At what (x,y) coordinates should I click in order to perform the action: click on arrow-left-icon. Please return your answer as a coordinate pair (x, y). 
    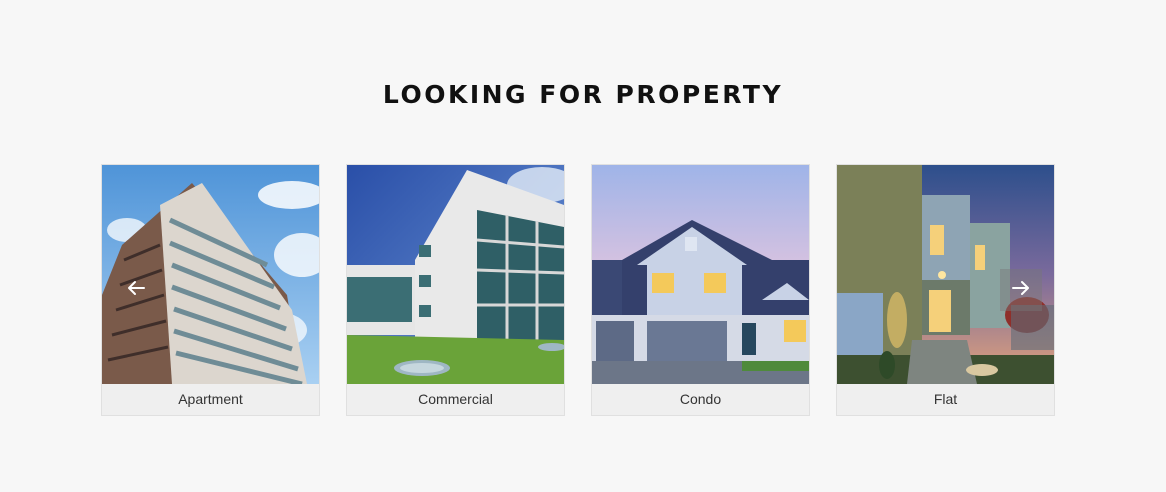
    Looking at the image, I should click on (136, 290).